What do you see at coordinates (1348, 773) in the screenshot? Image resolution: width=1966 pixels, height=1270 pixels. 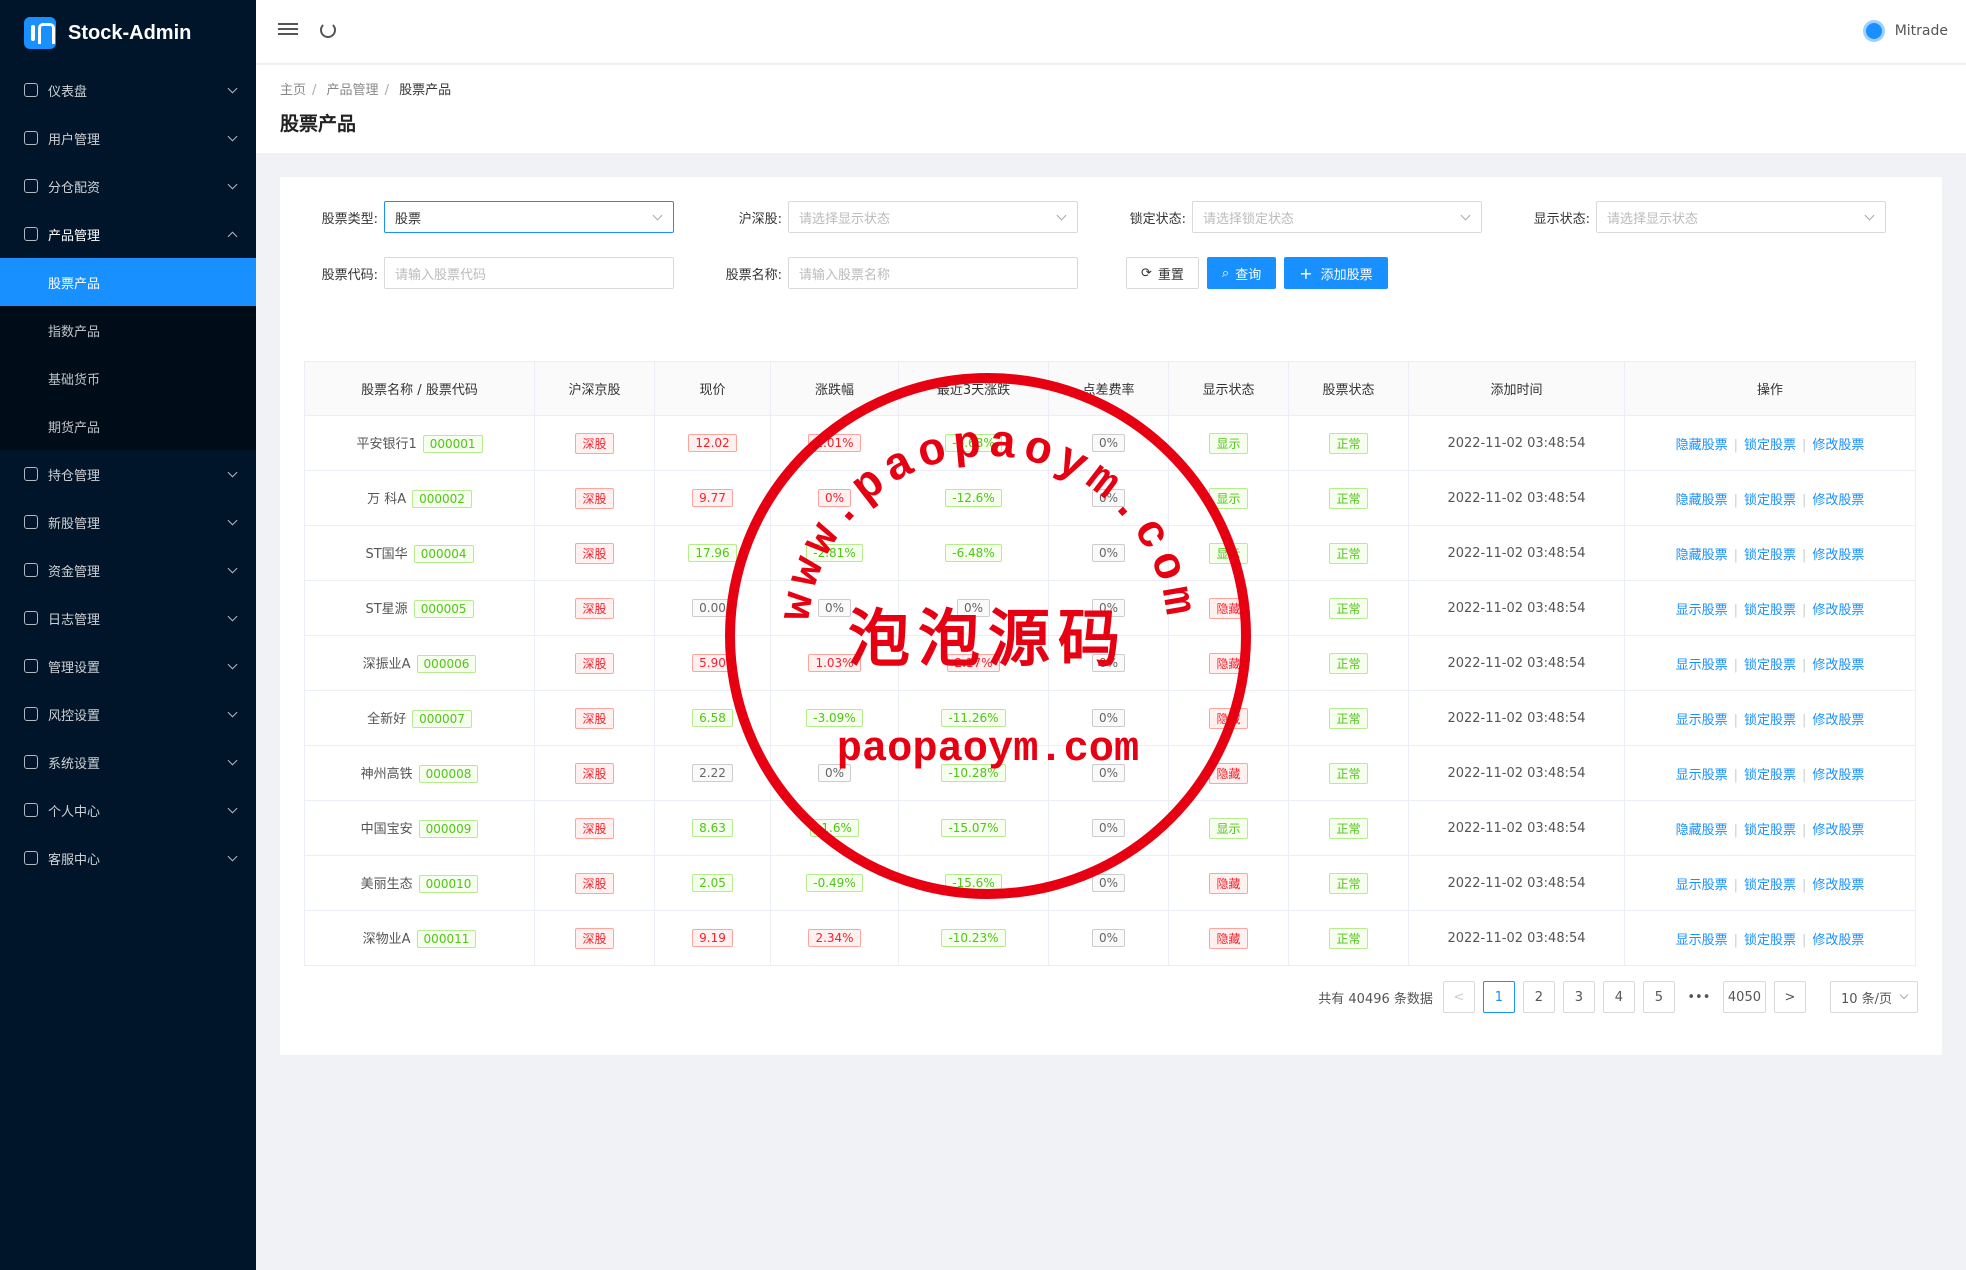 I see `status-cell: 正常` at bounding box center [1348, 773].